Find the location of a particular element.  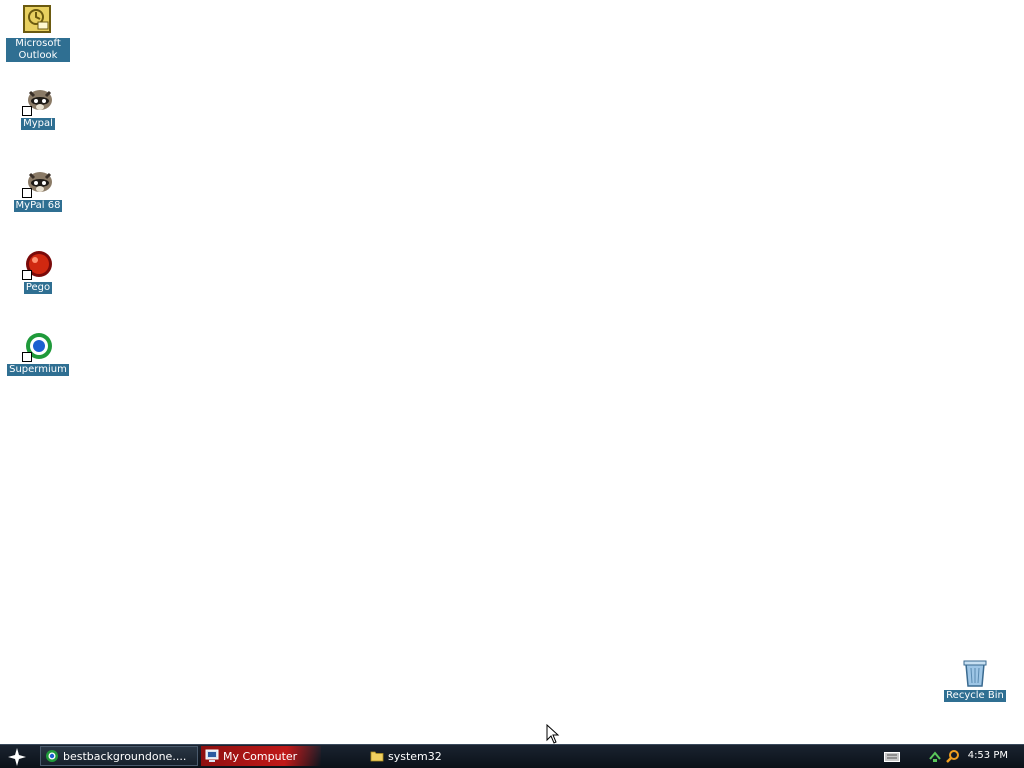

desktop-icon-label: Mypal is located at coordinates (38, 124).